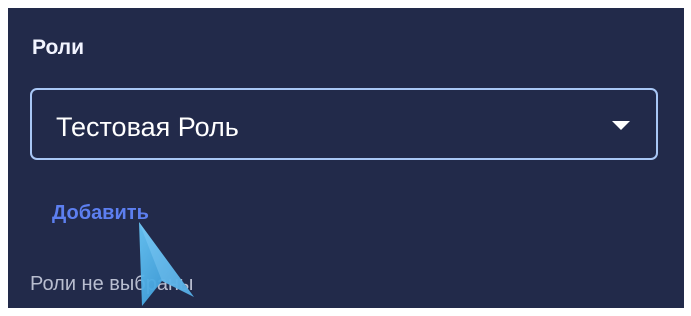  I want to click on role-select-value: Тестовая Роль, so click(147, 127).